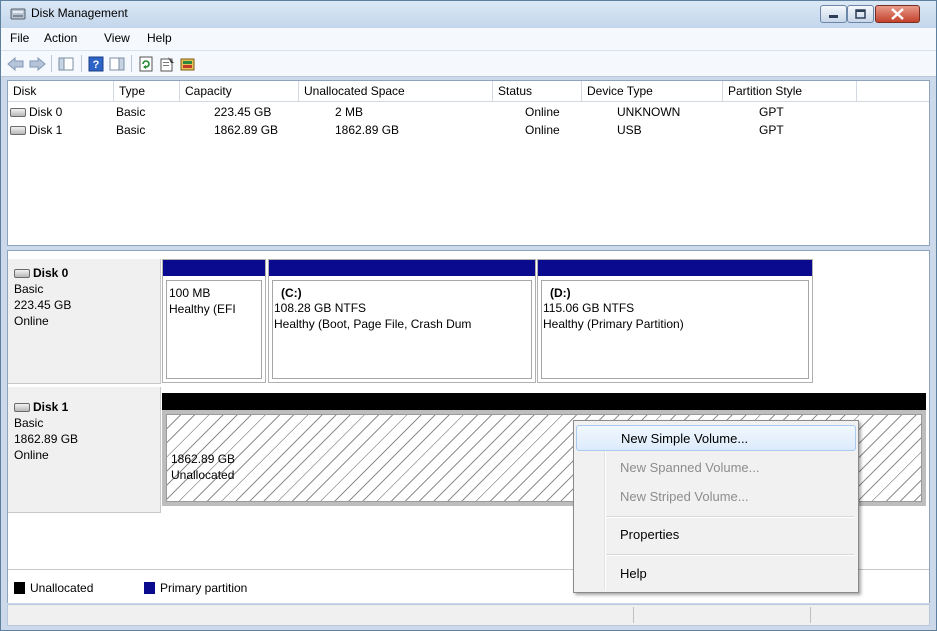 The height and width of the screenshot is (631, 937). Describe the element at coordinates (37, 63) in the screenshot. I see `forward-arrow-icon` at that location.